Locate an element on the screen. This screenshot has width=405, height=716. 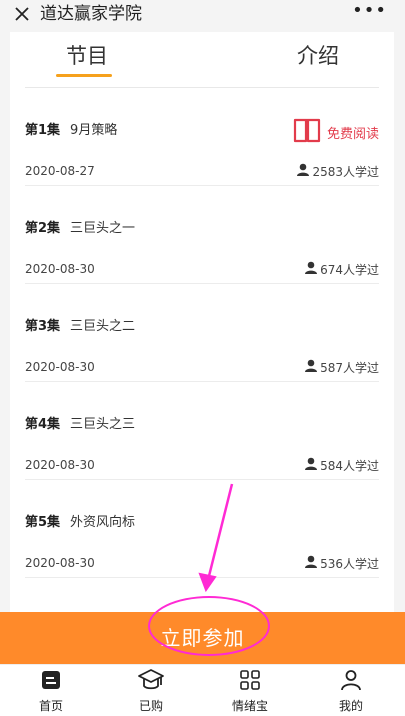
page-gutter-right is located at coordinates (399, 322).